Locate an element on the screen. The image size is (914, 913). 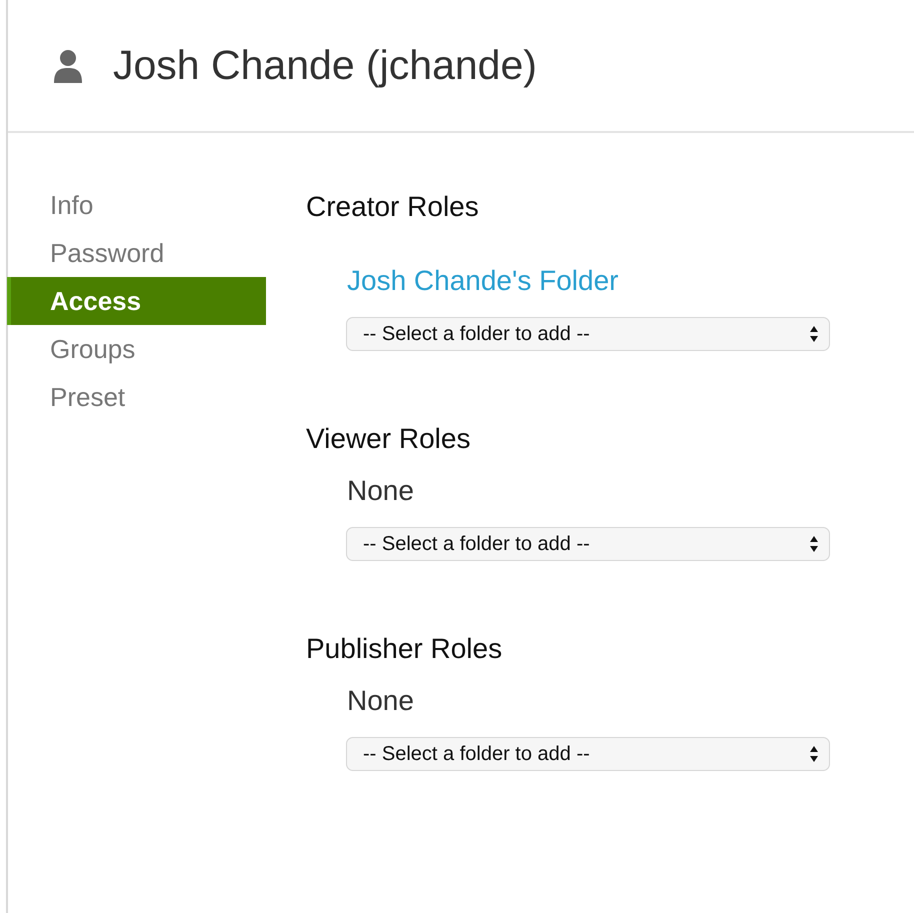
section-heading: Publisher Roles is located at coordinates (405, 649).